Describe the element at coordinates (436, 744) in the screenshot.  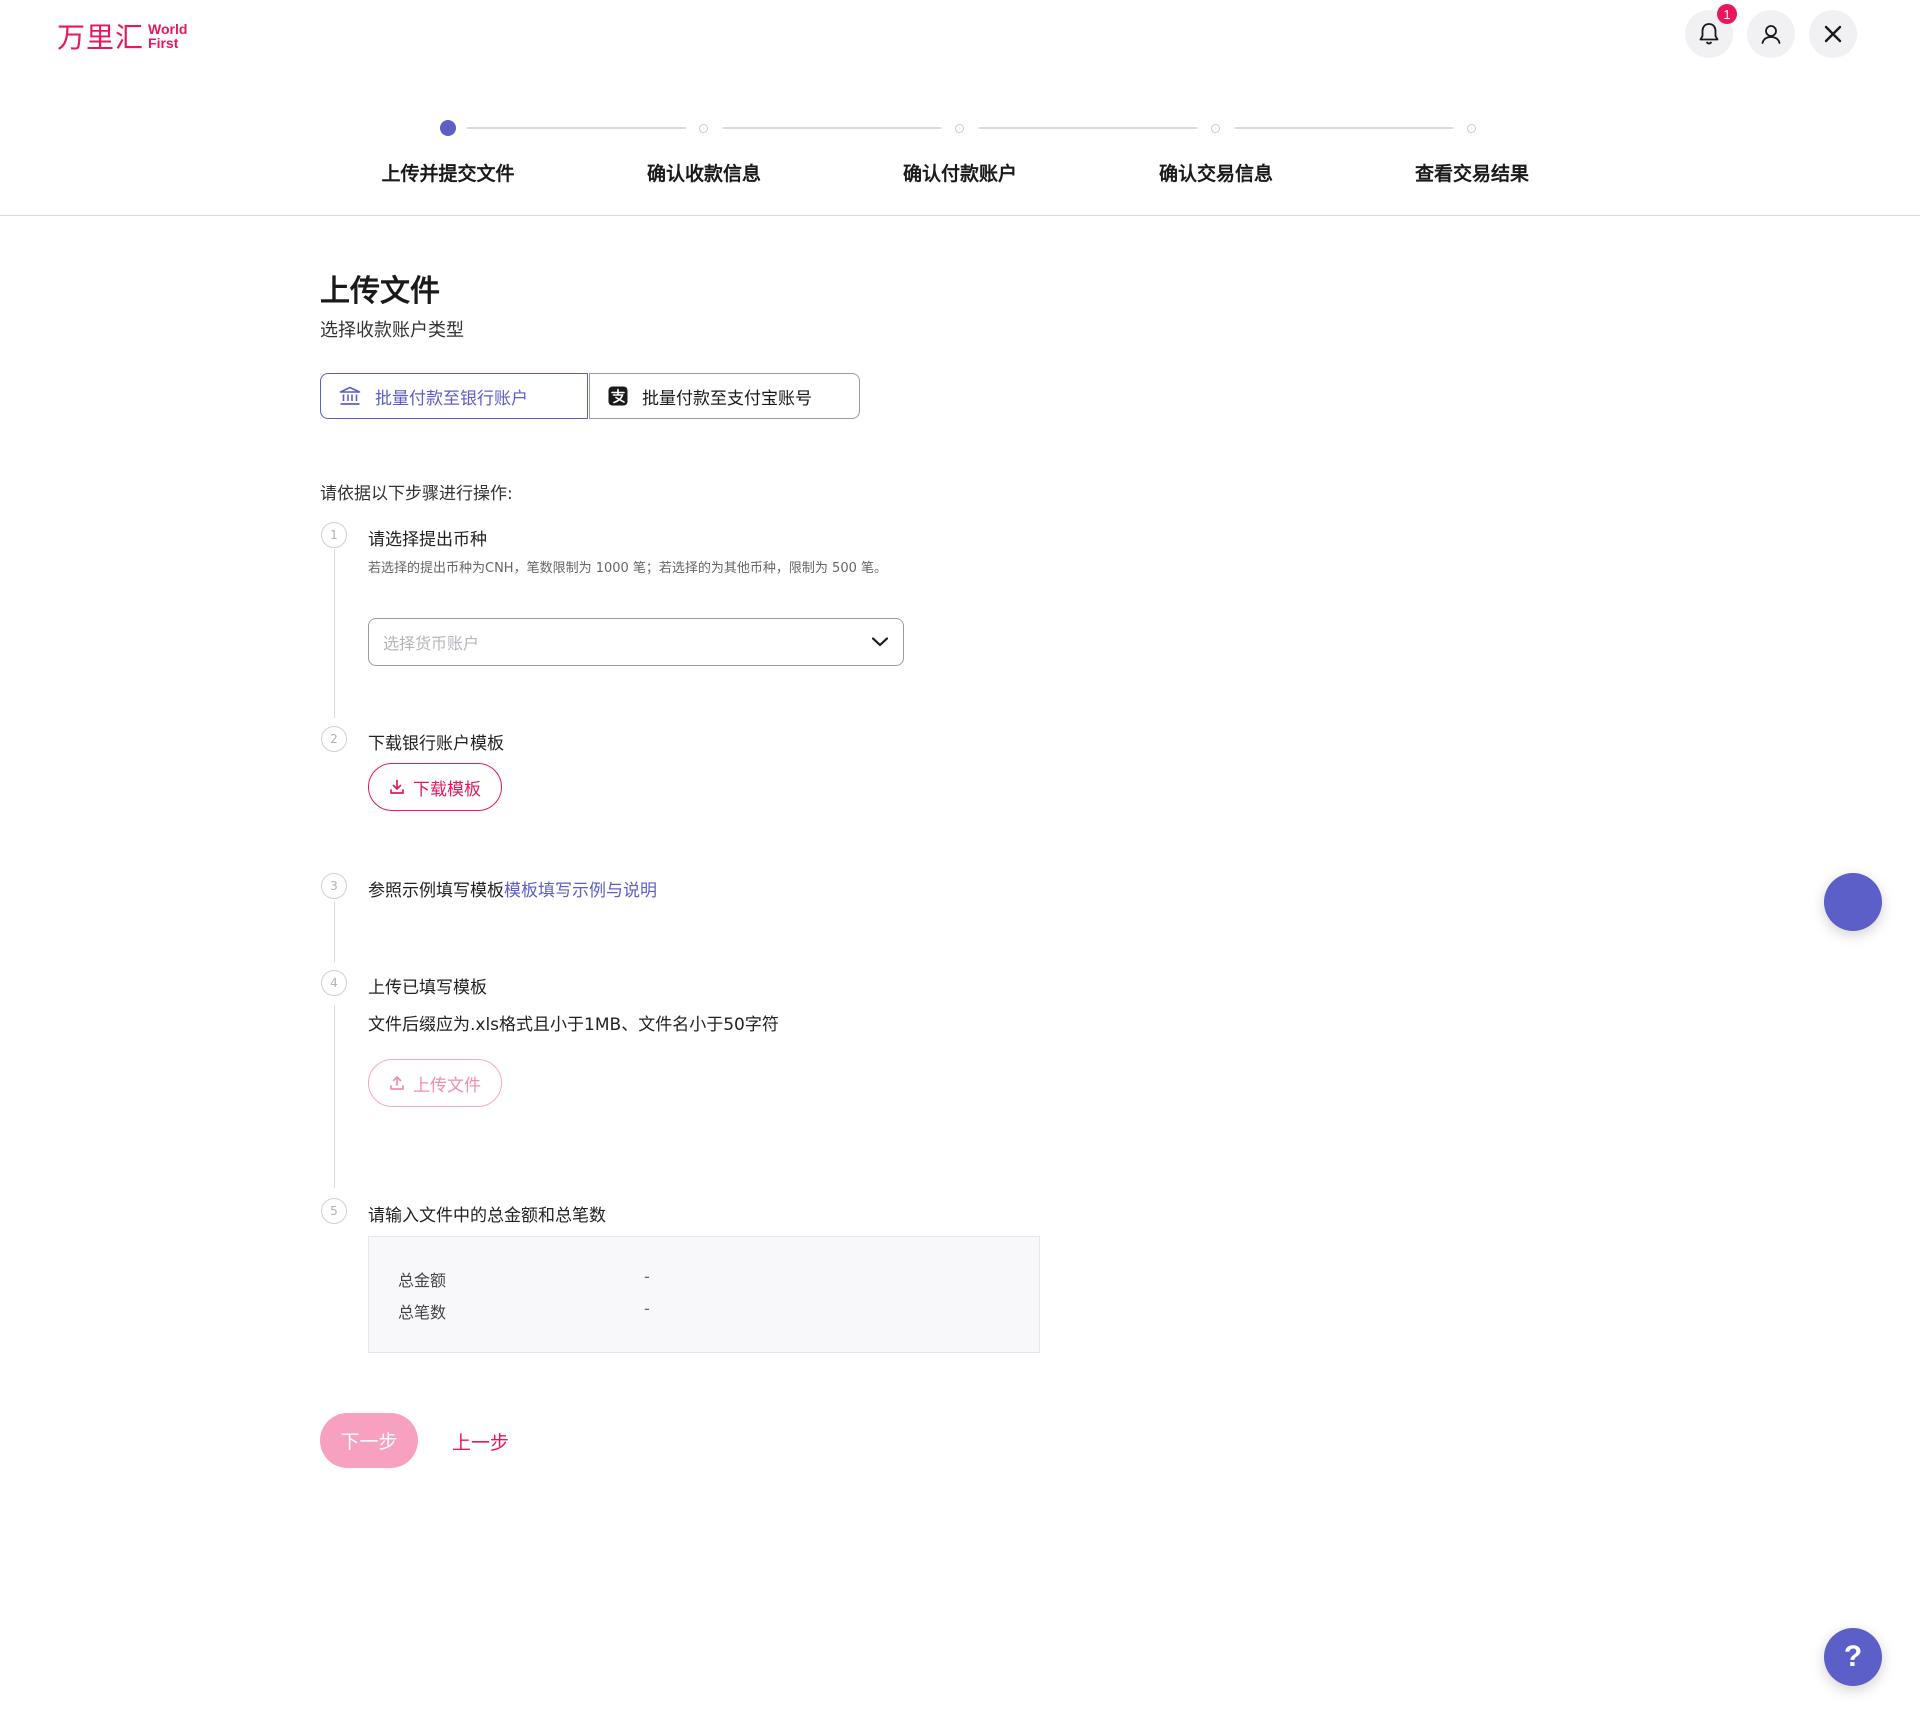
I see `step-2-title: 下载银行账户模板` at that location.